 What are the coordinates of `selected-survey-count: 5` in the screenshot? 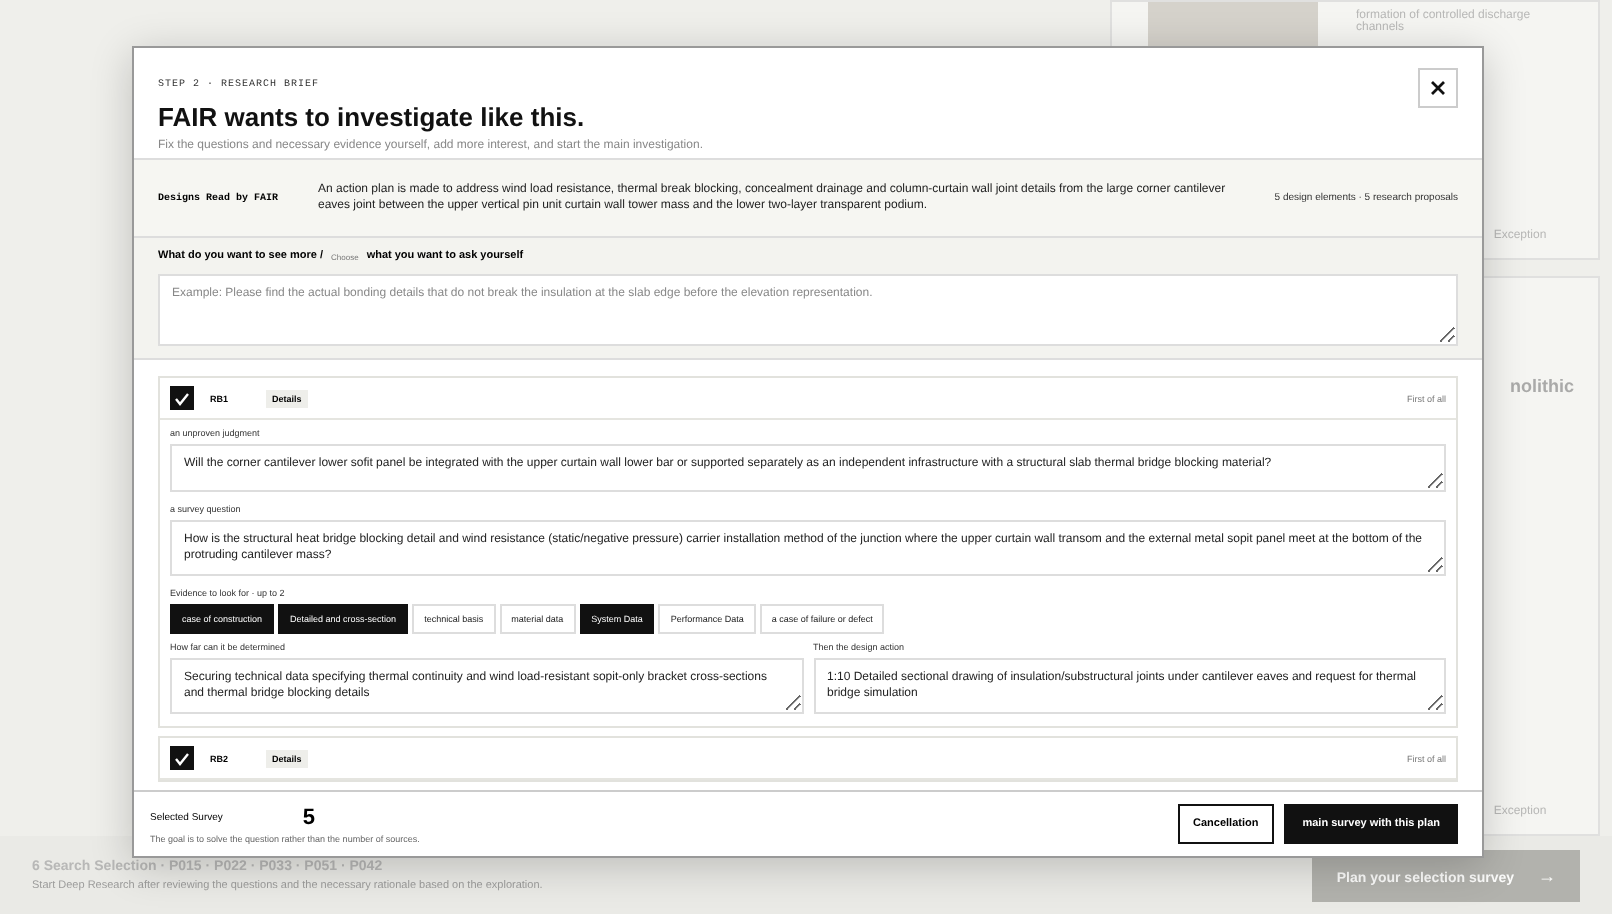 It's located at (309, 817).